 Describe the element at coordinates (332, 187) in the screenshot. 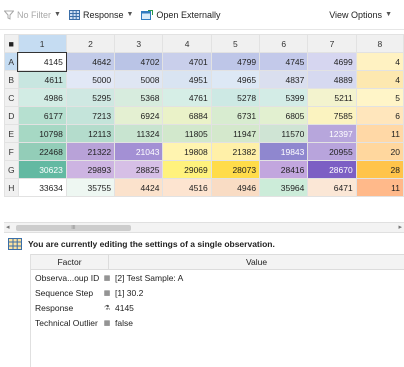

I see `well-H7: 6471` at that location.